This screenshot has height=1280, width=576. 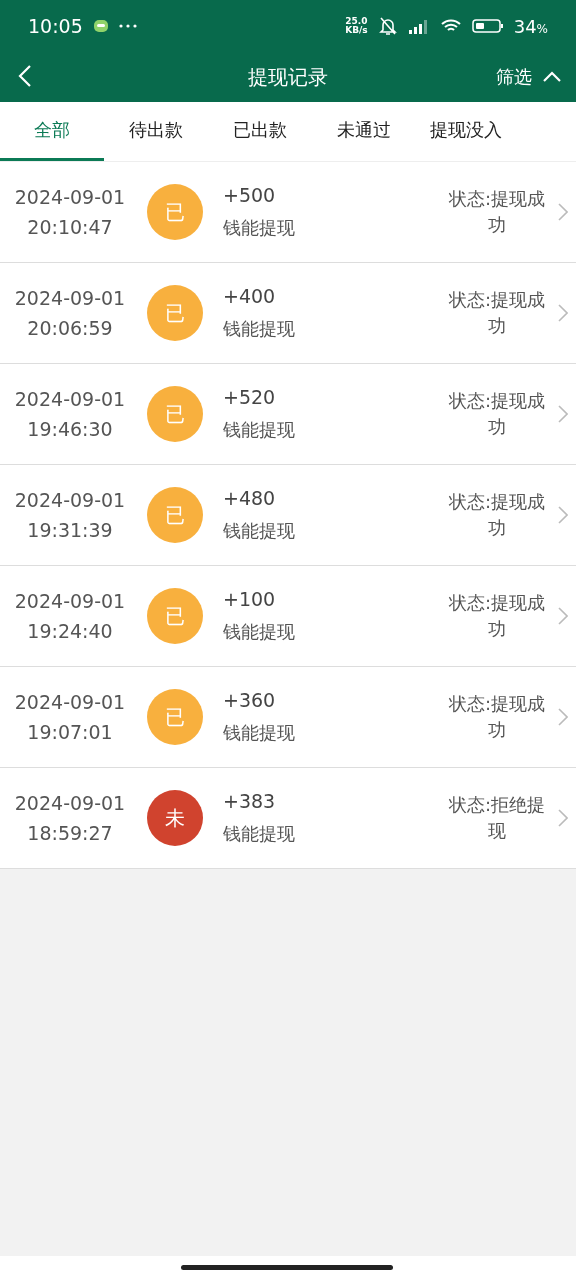 I want to click on status-badge: 未, so click(x=175, y=818).